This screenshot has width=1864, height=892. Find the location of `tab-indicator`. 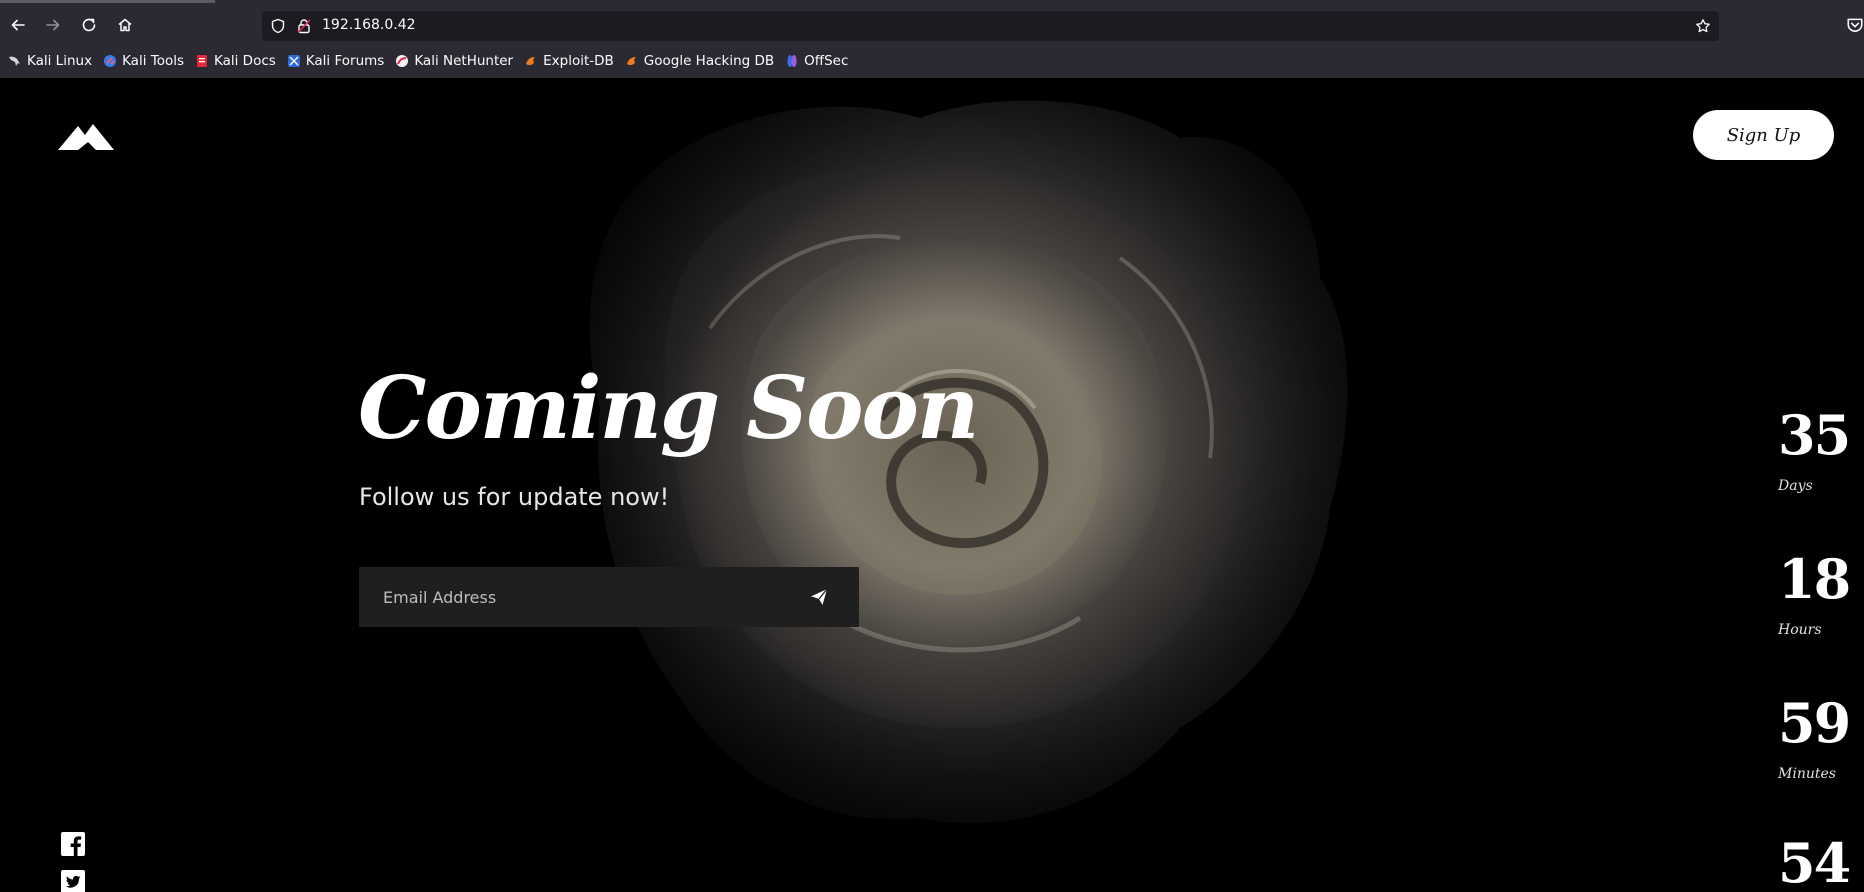

tab-indicator is located at coordinates (107, 1).